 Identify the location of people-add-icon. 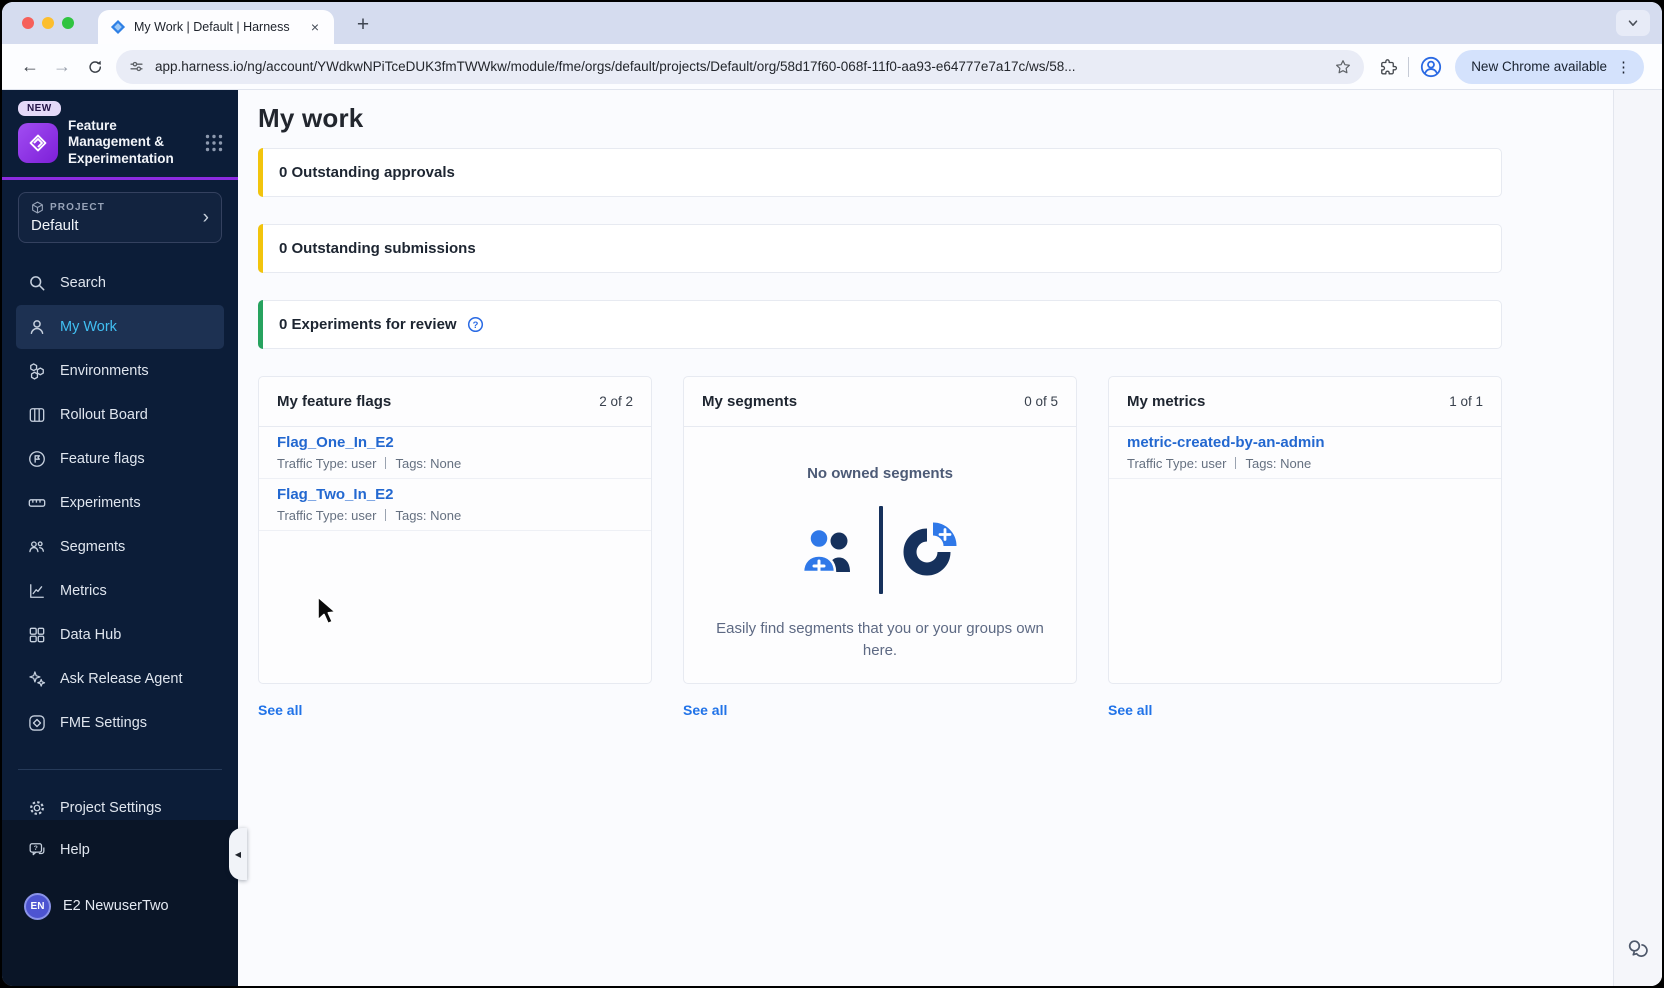
(825, 550).